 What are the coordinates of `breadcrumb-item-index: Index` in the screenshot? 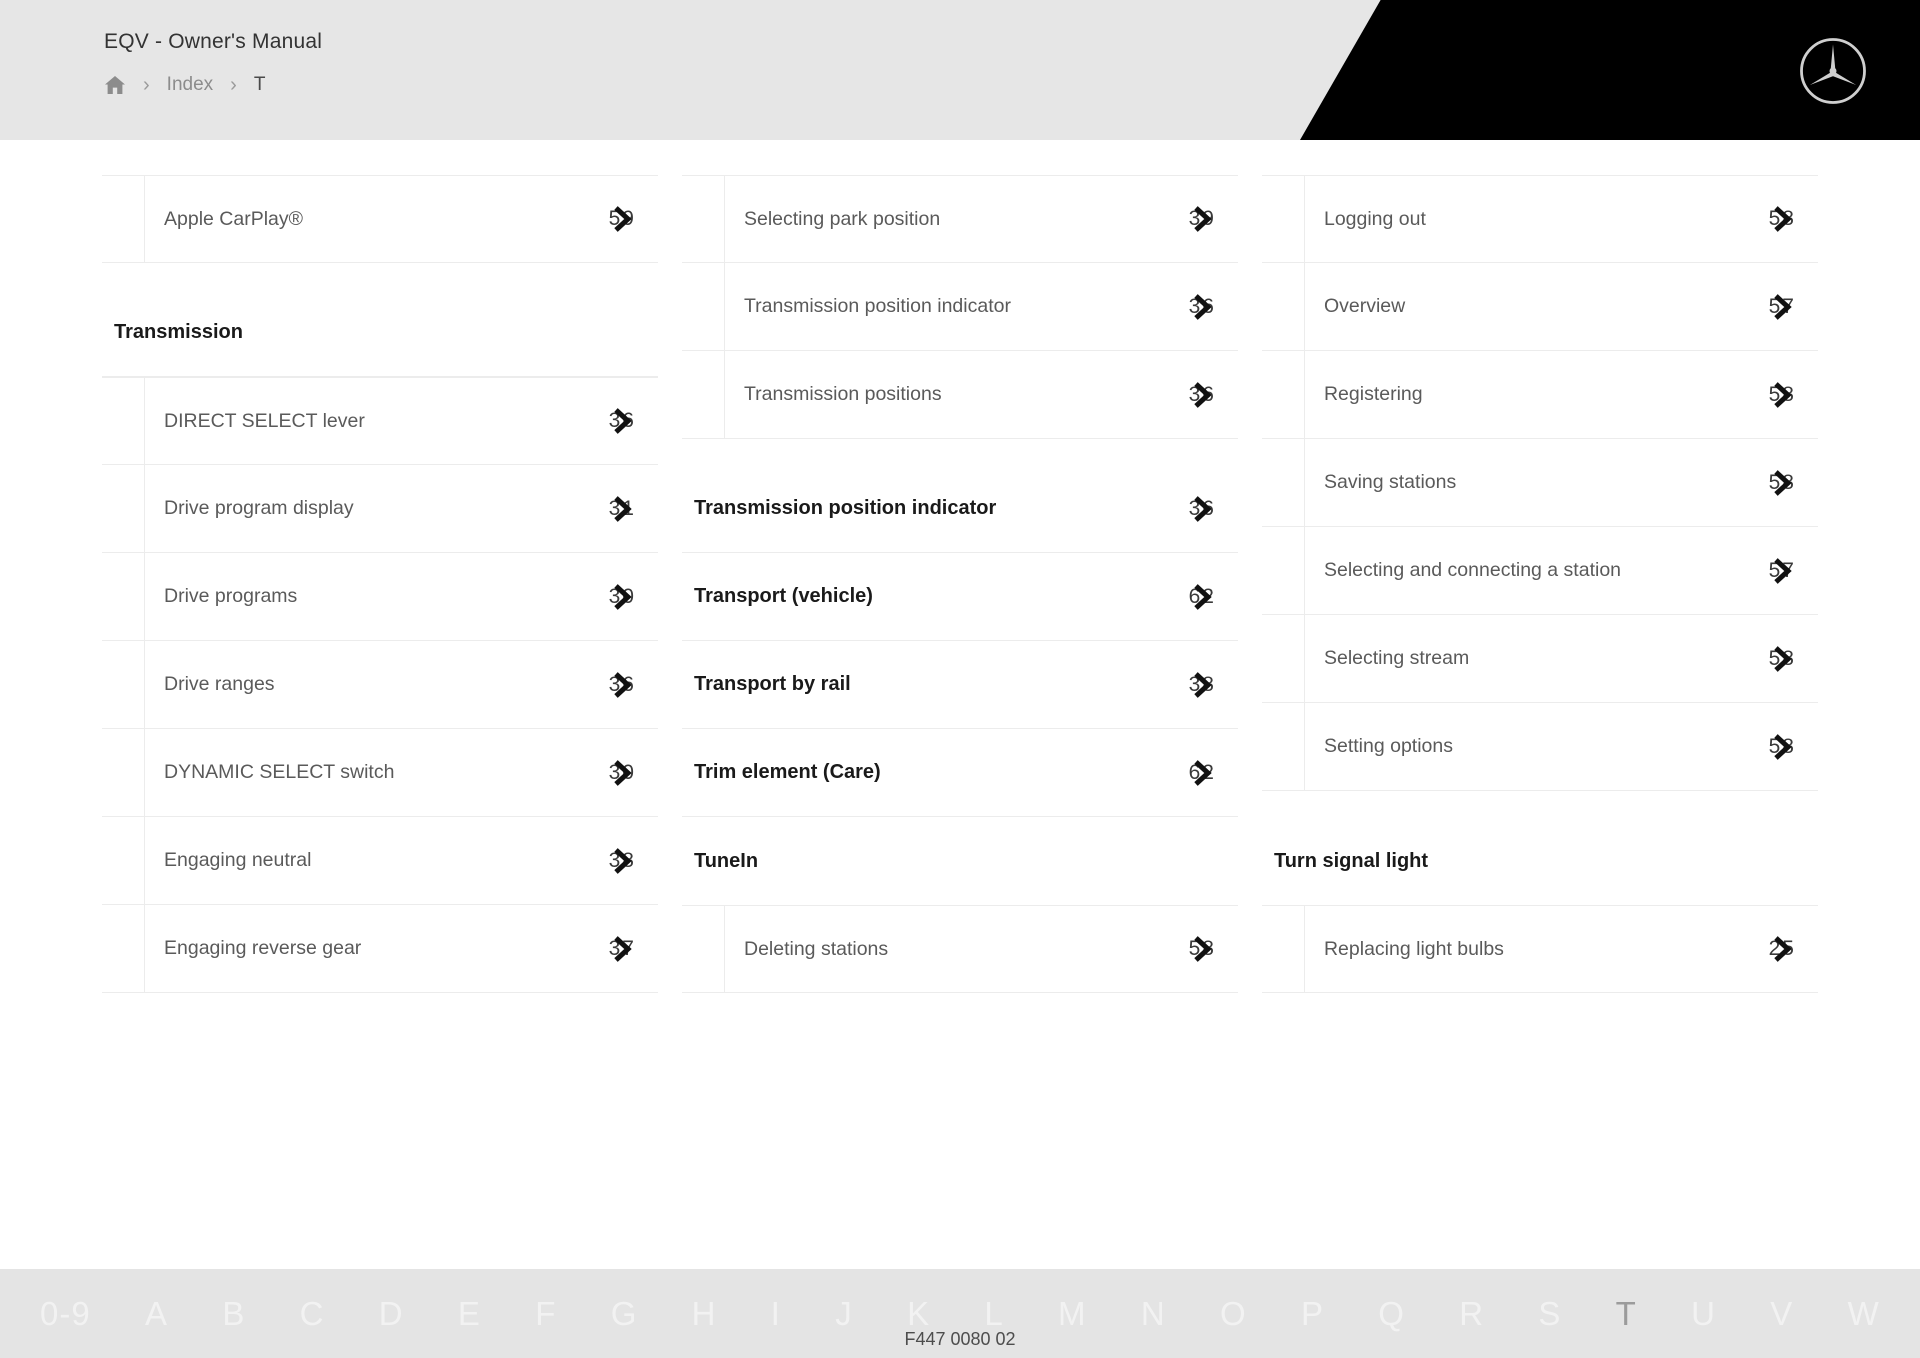 It's located at (190, 85).